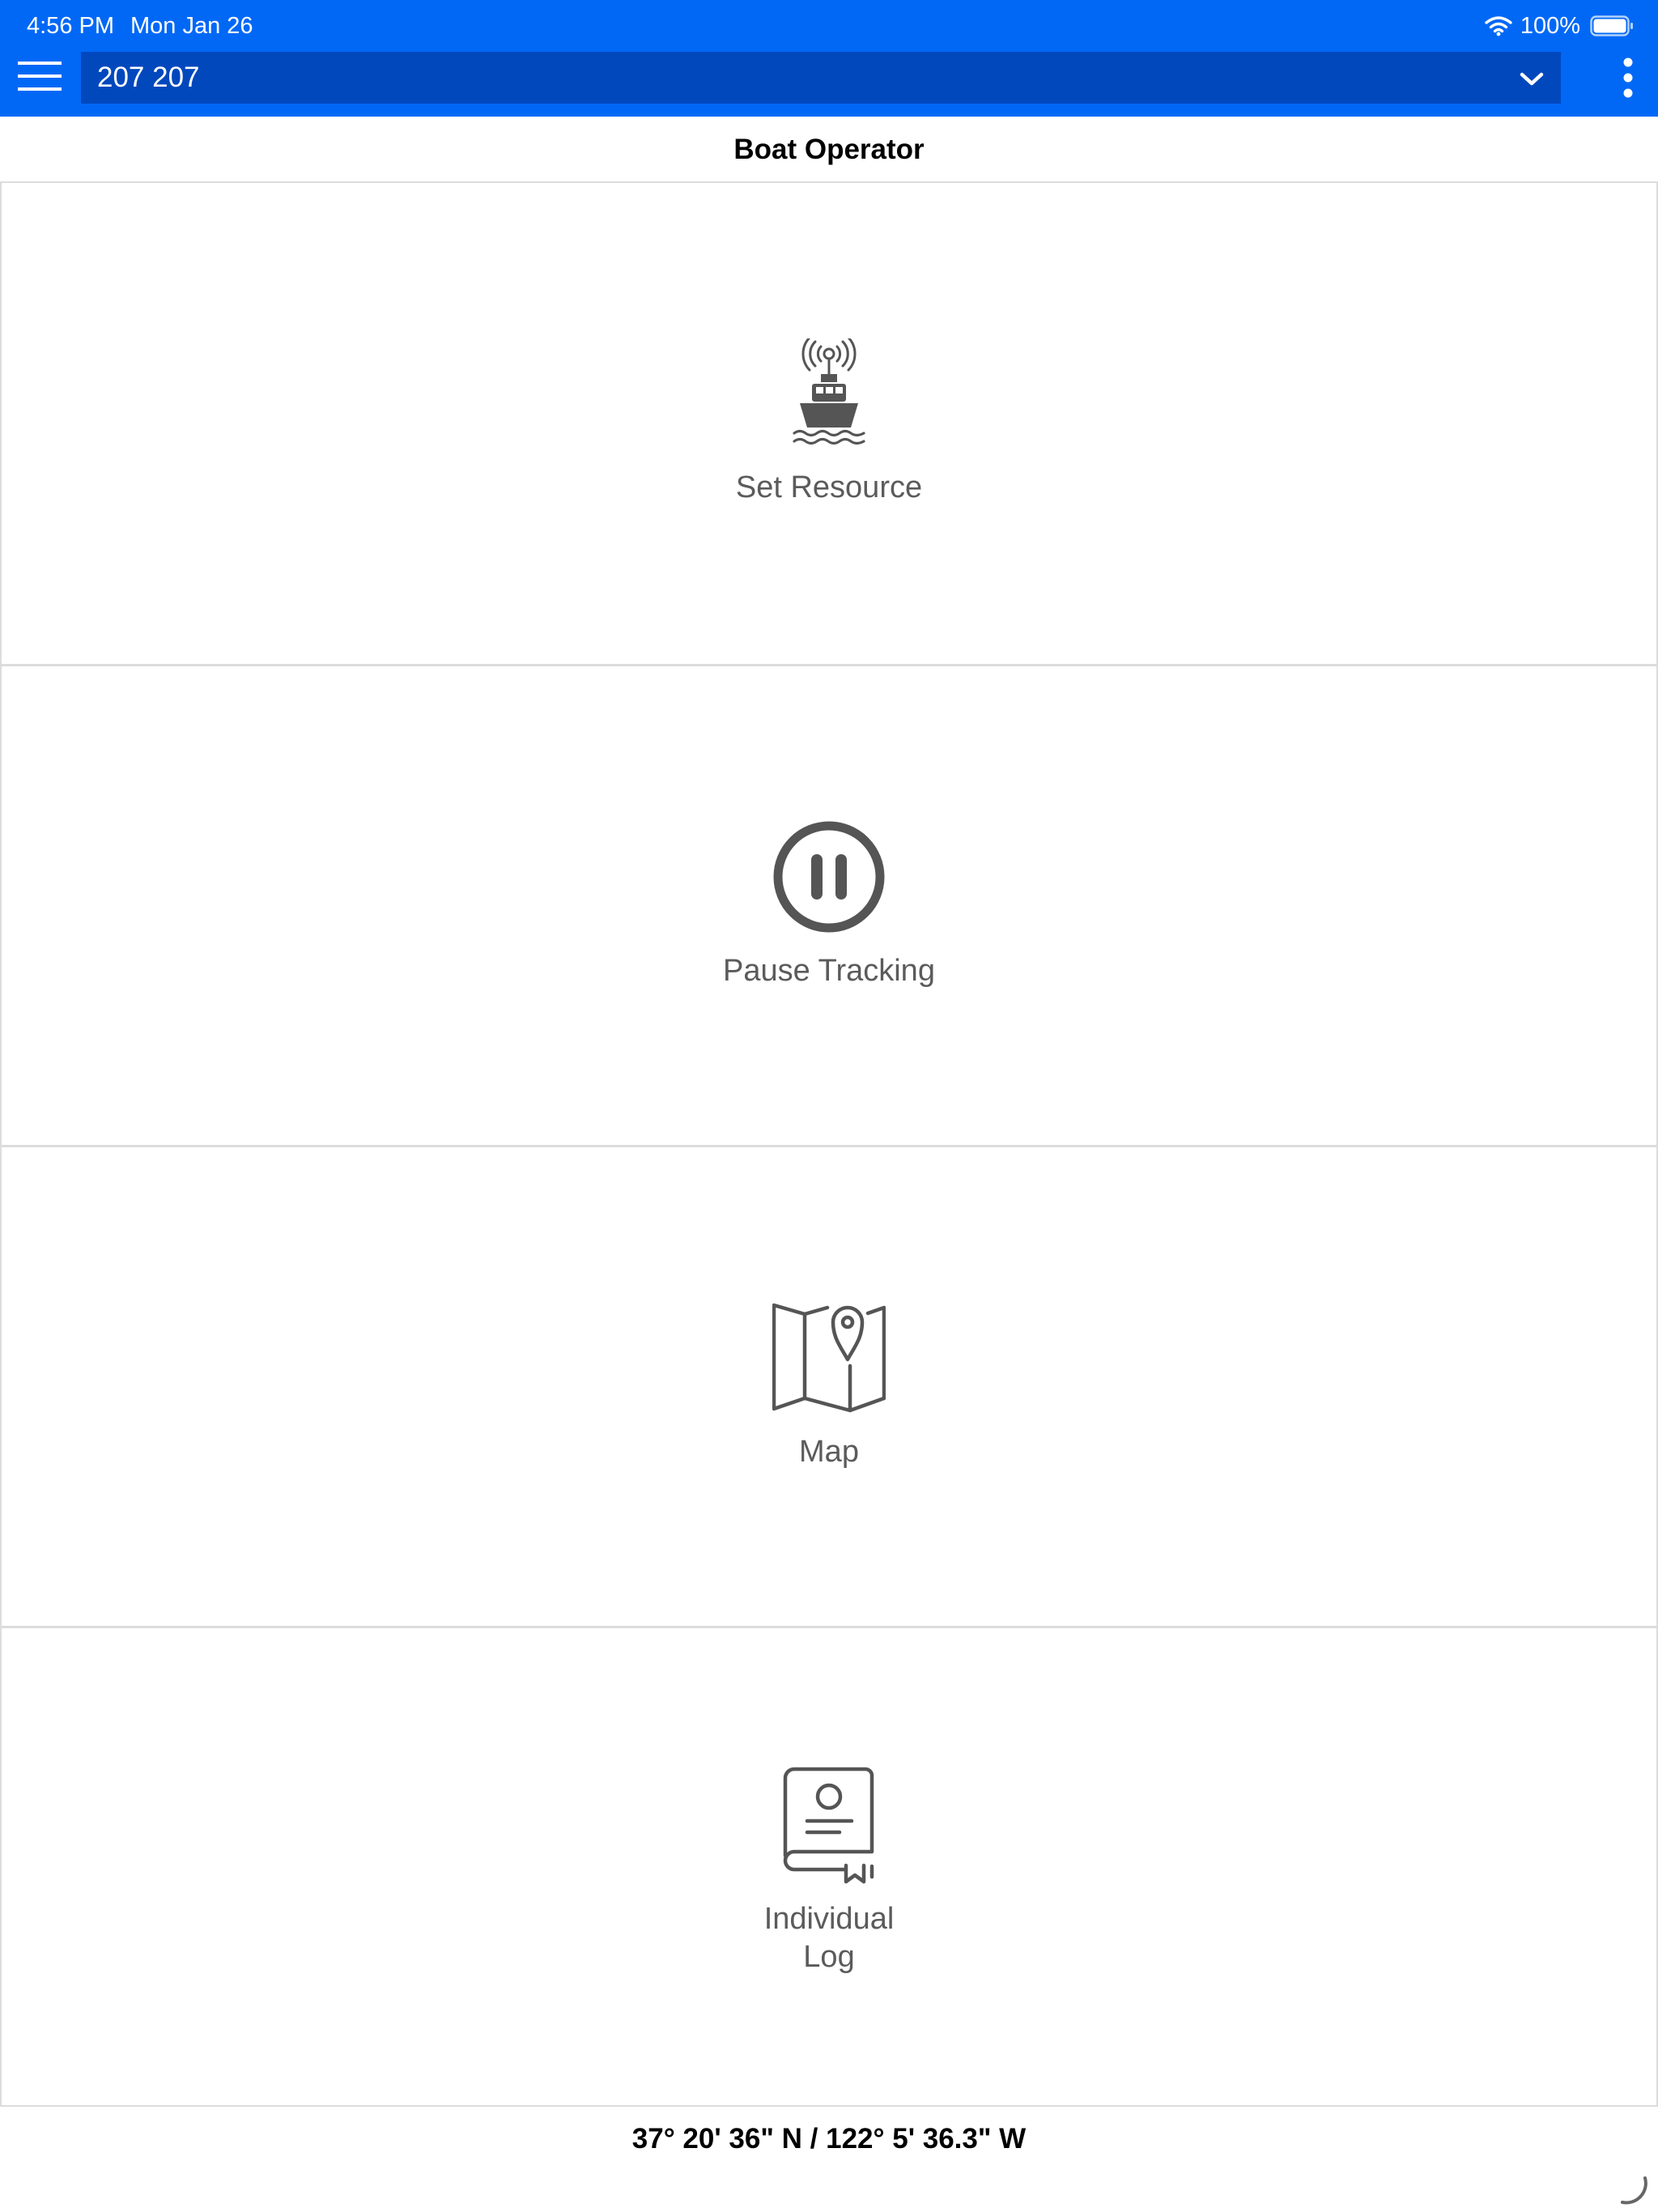 This screenshot has height=2212, width=1658. I want to click on status-date: Mon Jan 26, so click(191, 26).